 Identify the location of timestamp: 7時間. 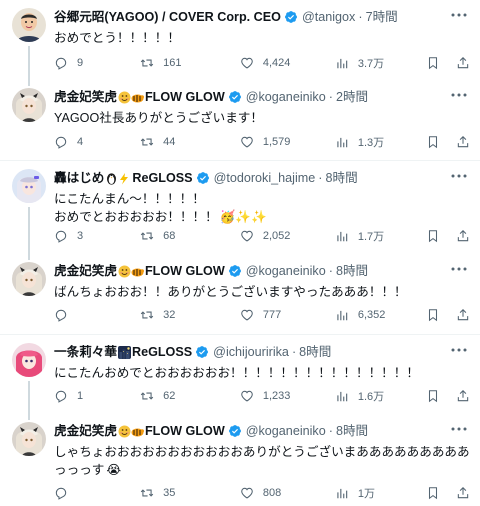
(382, 17).